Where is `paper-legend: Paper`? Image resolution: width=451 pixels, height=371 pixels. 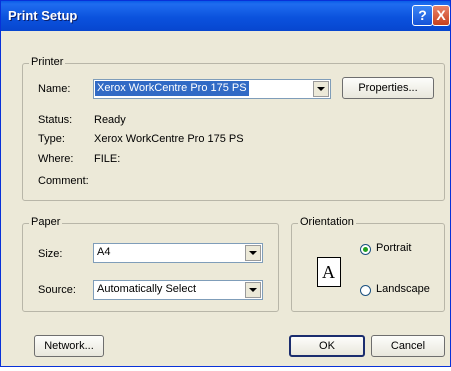 paper-legend: Paper is located at coordinates (46, 222).